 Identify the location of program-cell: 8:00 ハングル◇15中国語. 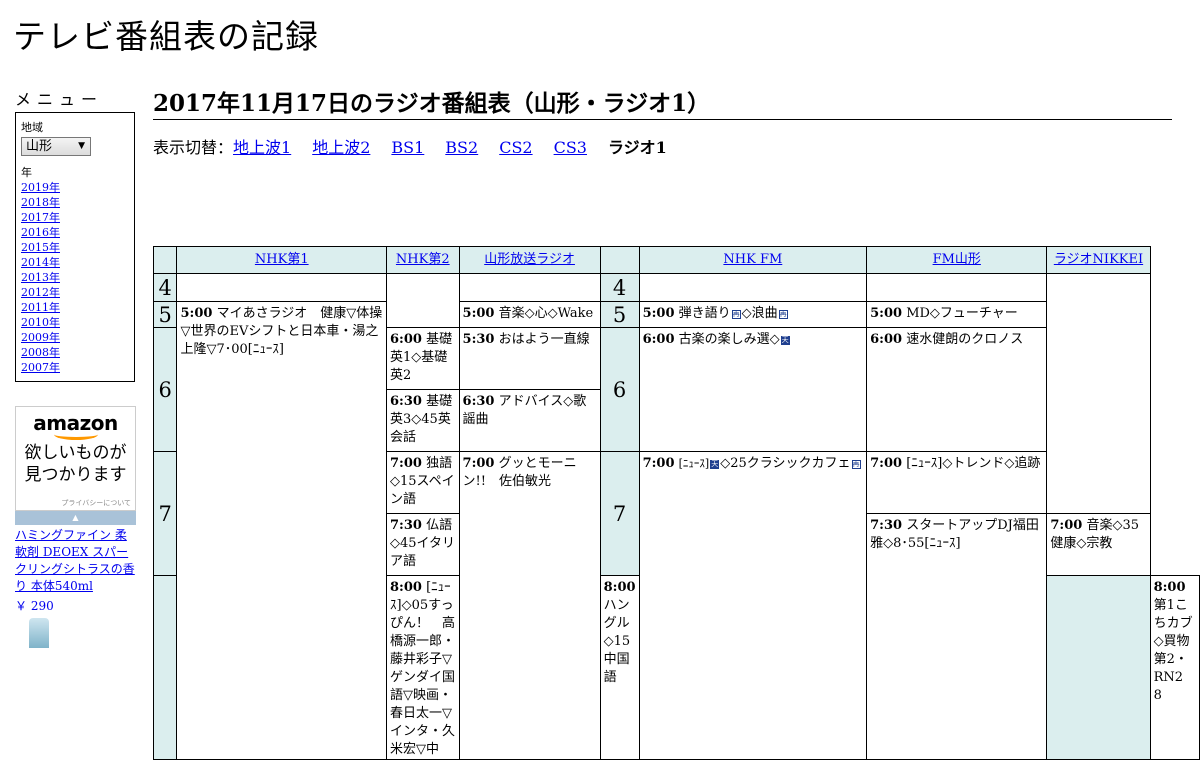
(619, 667).